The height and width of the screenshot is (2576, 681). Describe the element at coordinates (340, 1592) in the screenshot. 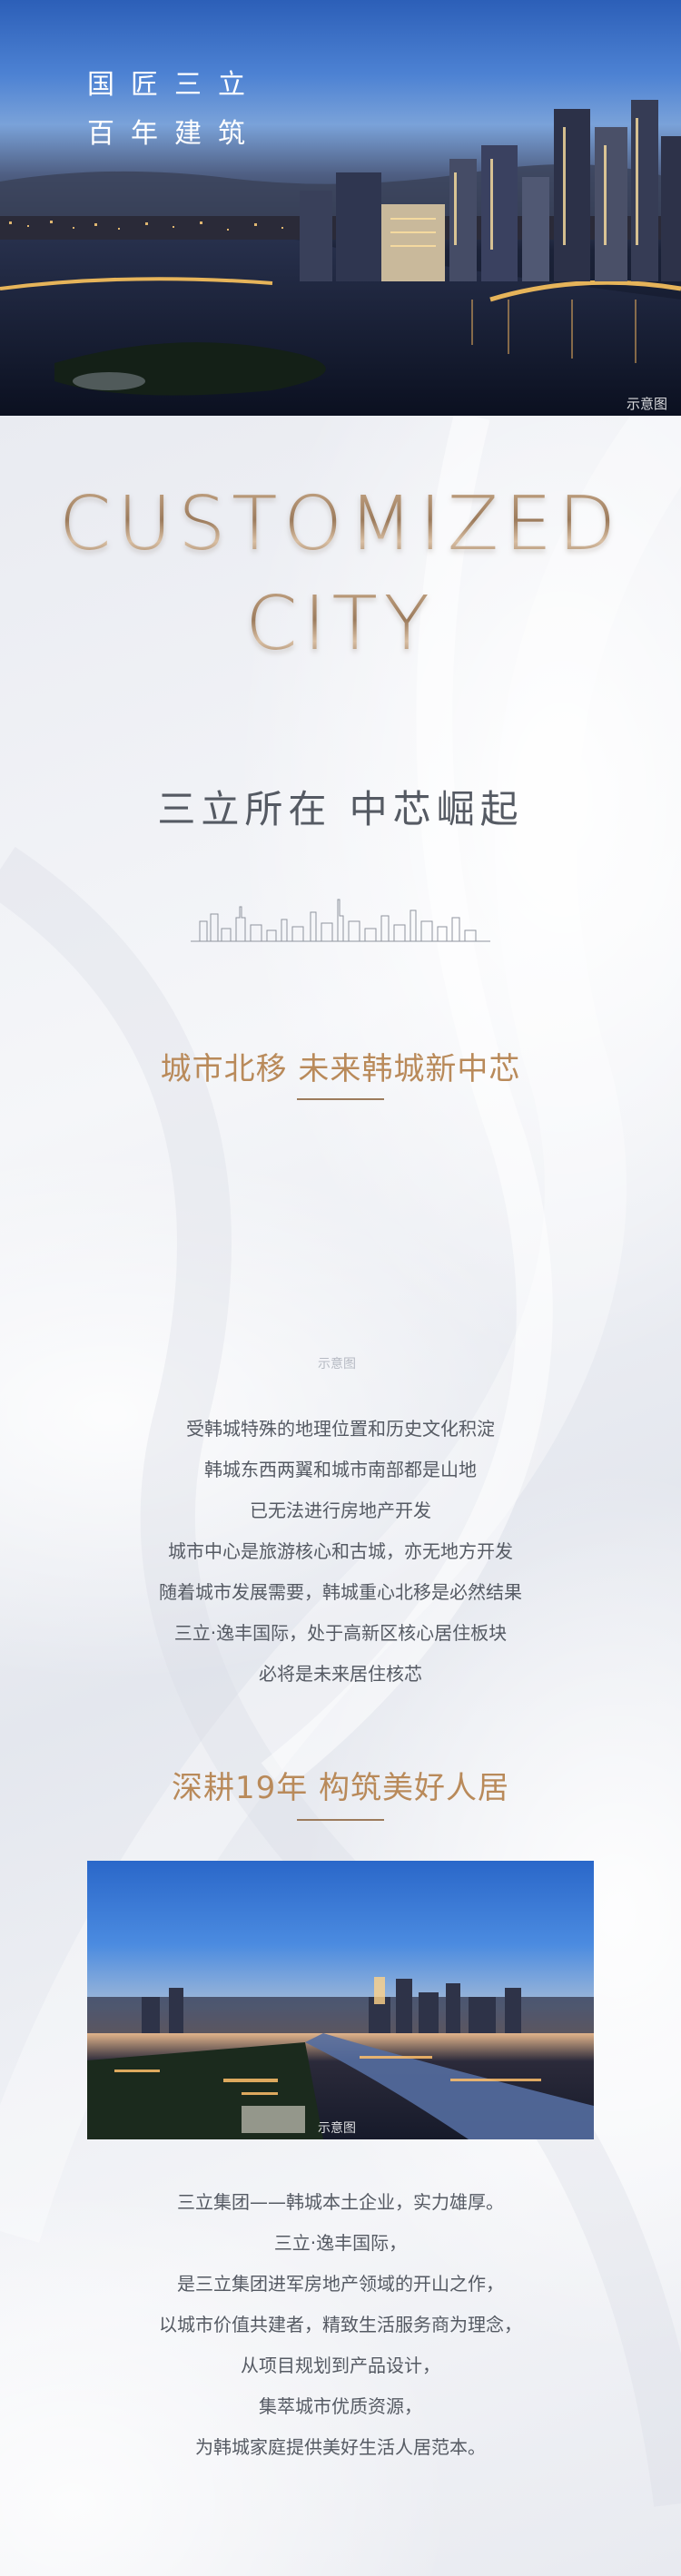

I see `section1-paragraph-5: 随着城市发展需要，韩城重心北移是必然结果` at that location.